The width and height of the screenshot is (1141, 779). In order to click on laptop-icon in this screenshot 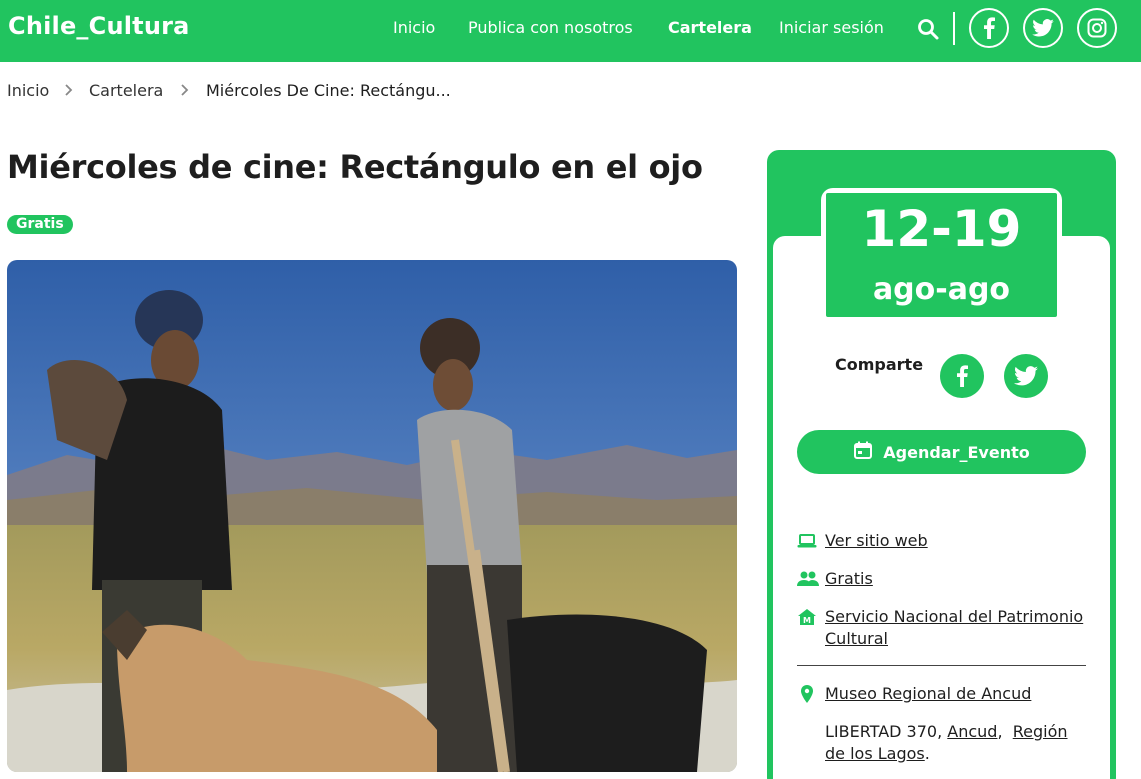, I will do `click(807, 541)`.